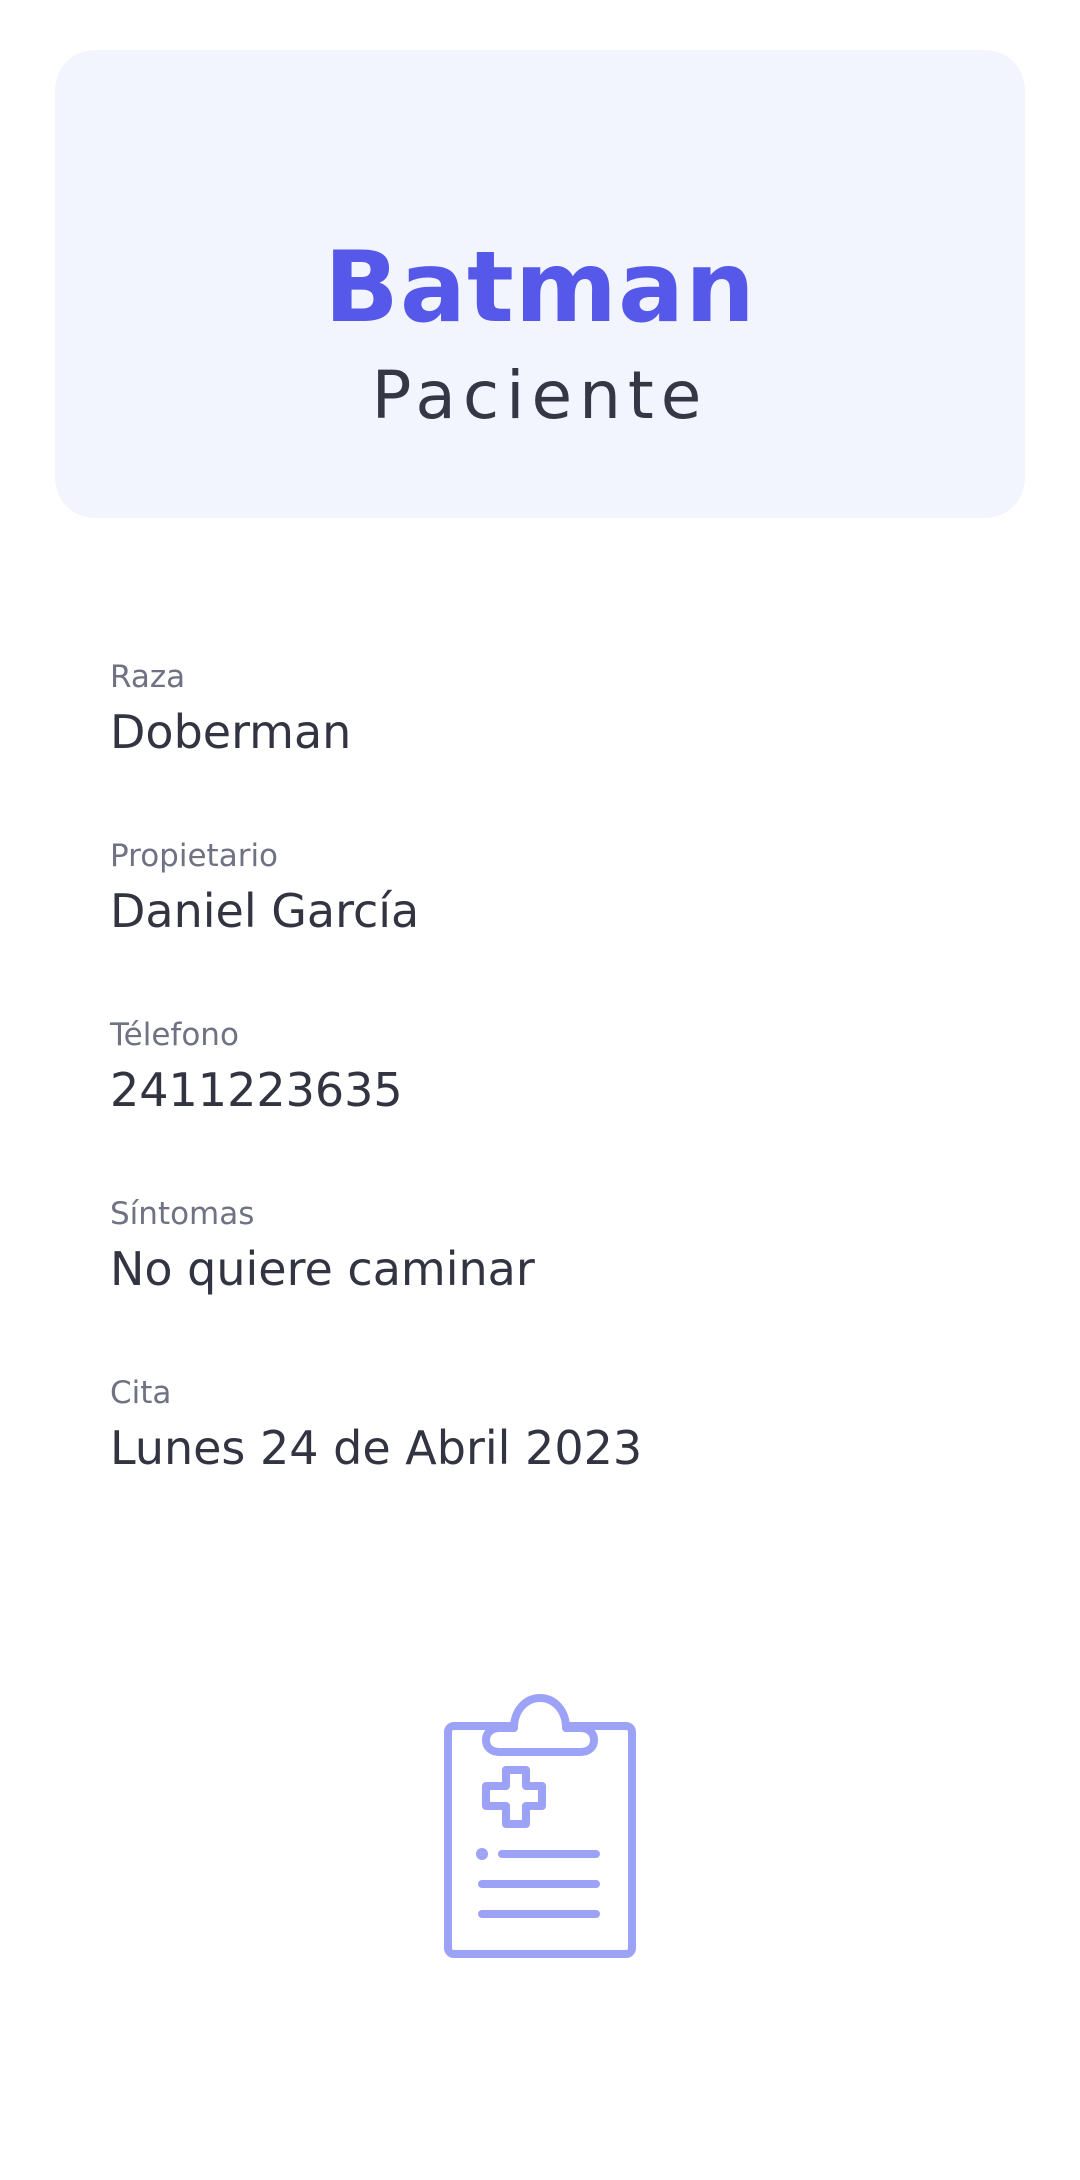 Image resolution: width=1080 pixels, height=2180 pixels. What do you see at coordinates (540, 1826) in the screenshot?
I see `medical-clipboard-icon` at bounding box center [540, 1826].